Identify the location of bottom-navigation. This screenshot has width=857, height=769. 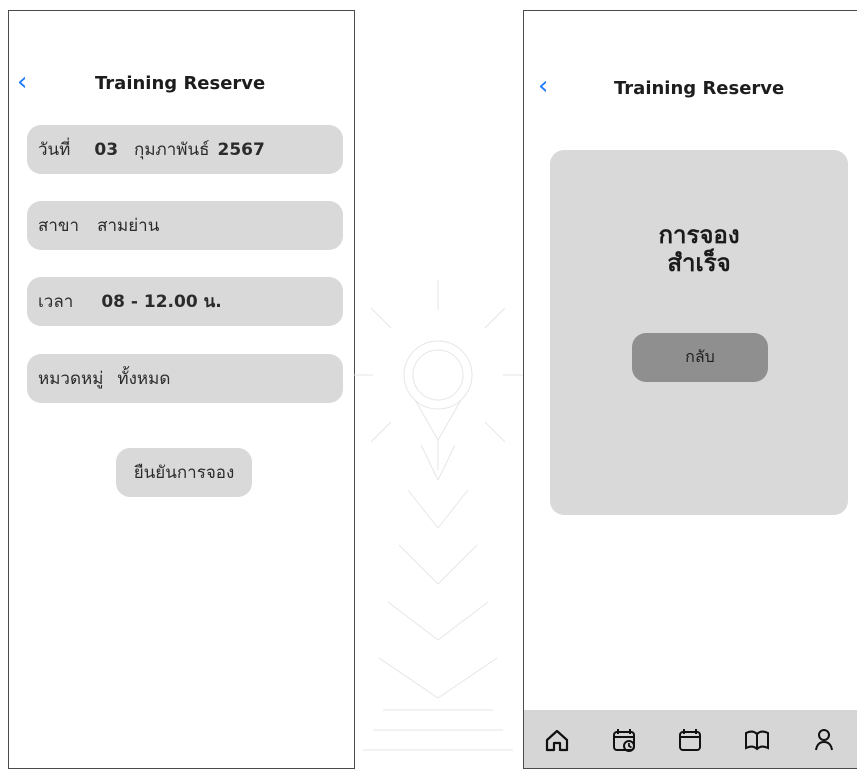
(690, 739).